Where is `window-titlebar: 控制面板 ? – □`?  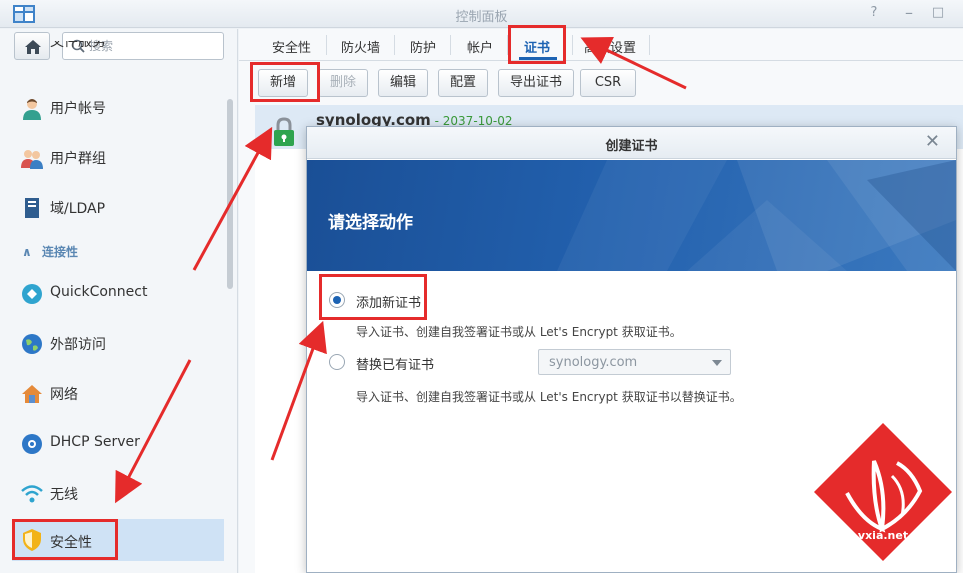
window-titlebar: 控制面板 ? – □ is located at coordinates (481, 14).